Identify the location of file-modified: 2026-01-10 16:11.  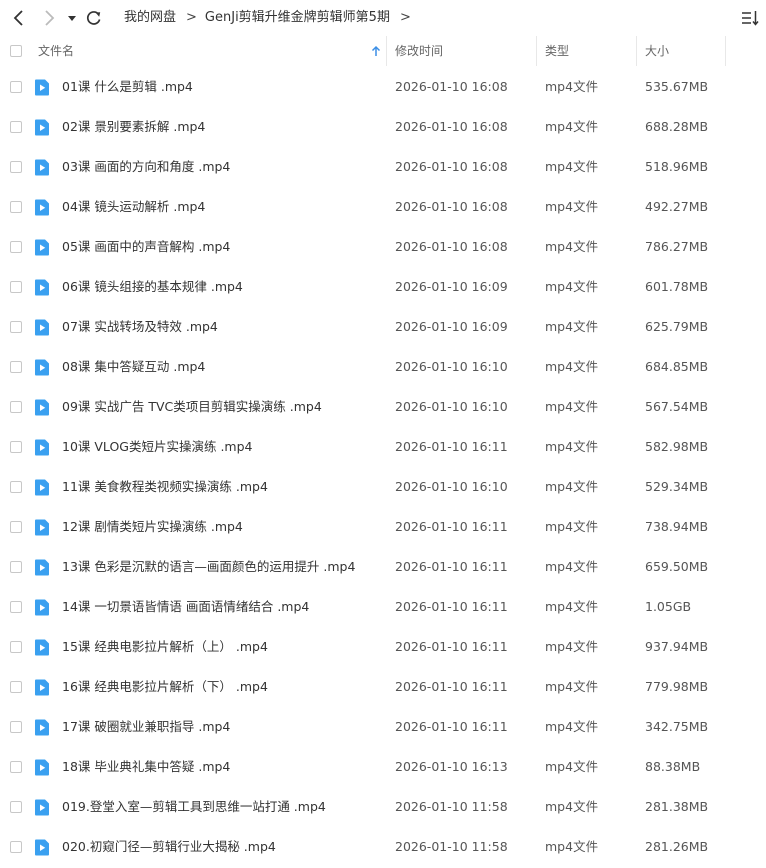
(451, 726).